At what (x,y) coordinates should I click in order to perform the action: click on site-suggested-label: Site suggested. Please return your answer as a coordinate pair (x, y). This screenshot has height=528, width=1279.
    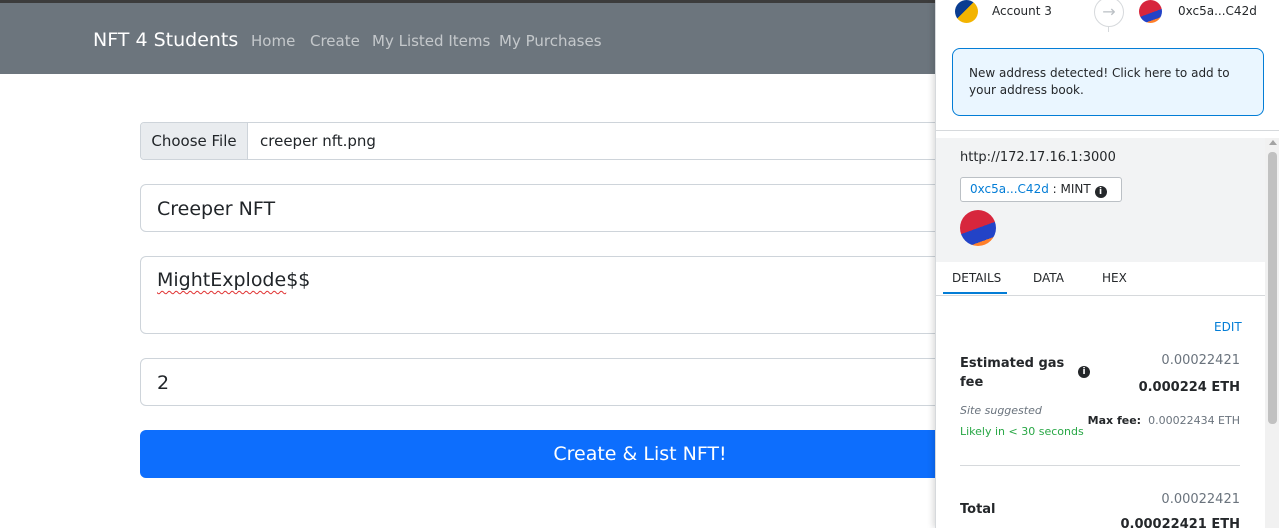
    Looking at the image, I should click on (1001, 410).